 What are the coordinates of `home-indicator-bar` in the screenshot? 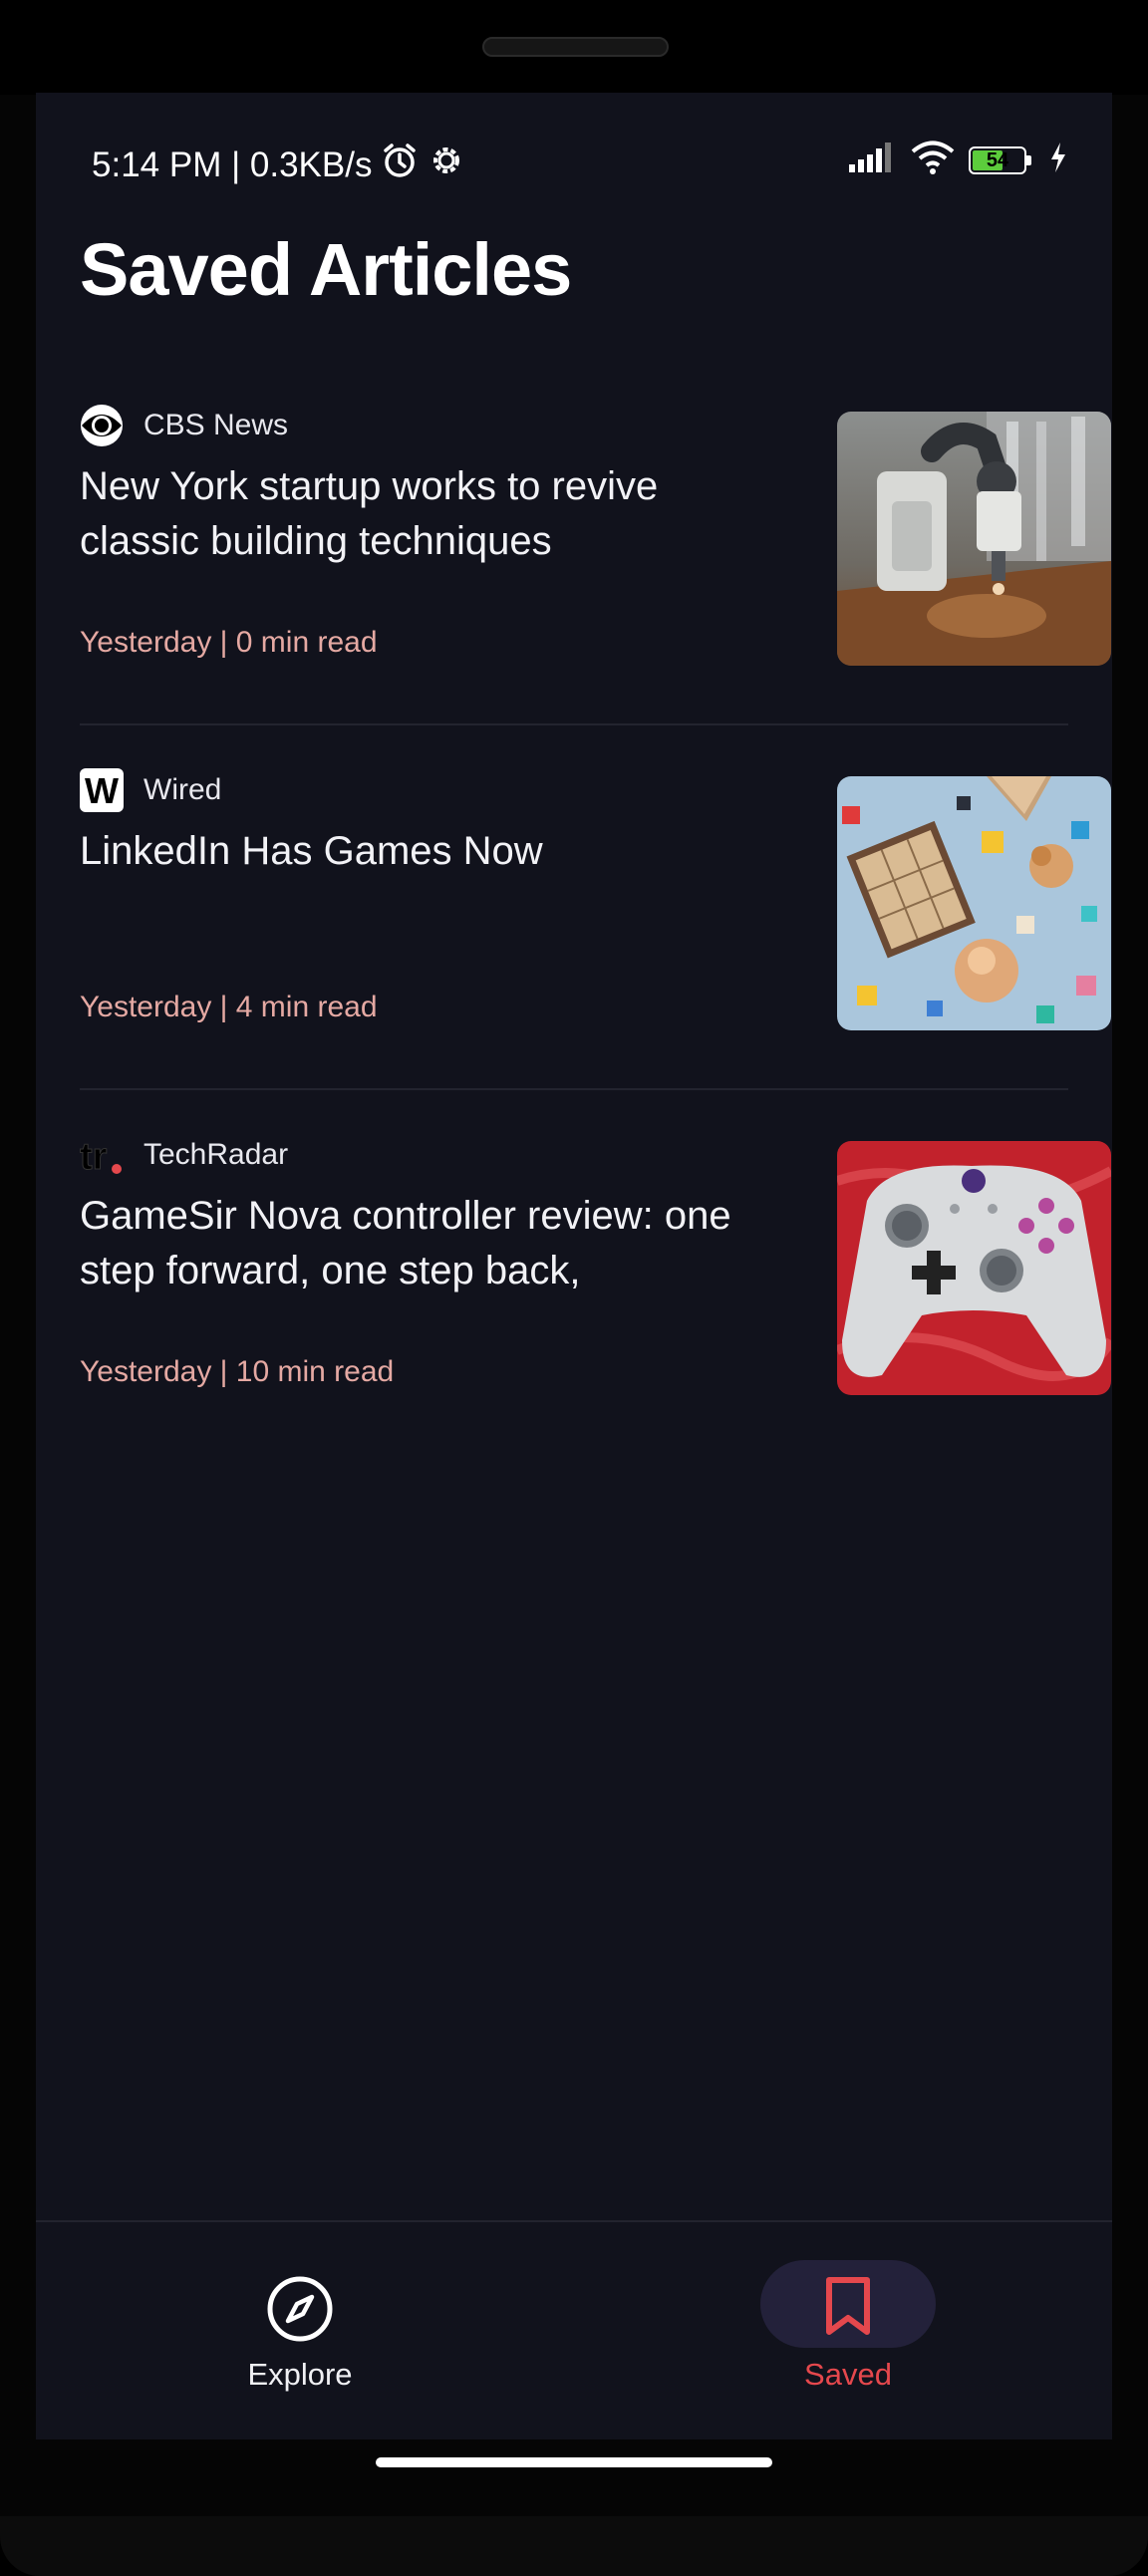 It's located at (574, 2462).